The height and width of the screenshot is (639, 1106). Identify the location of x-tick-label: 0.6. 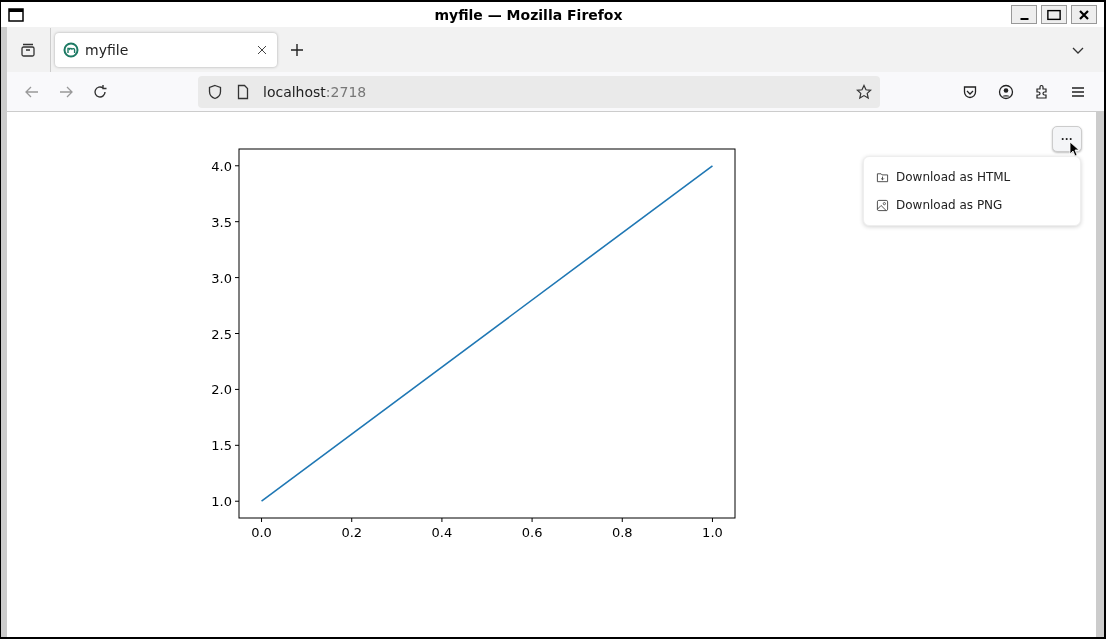
(532, 532).